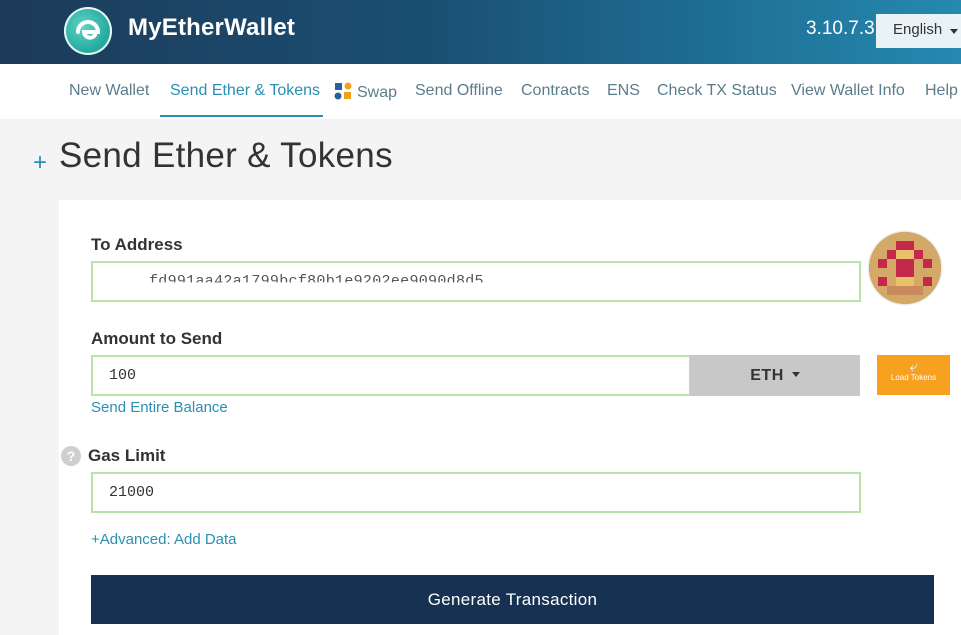 This screenshot has height=635, width=961. I want to click on nav-contracts: Contracts, so click(555, 91).